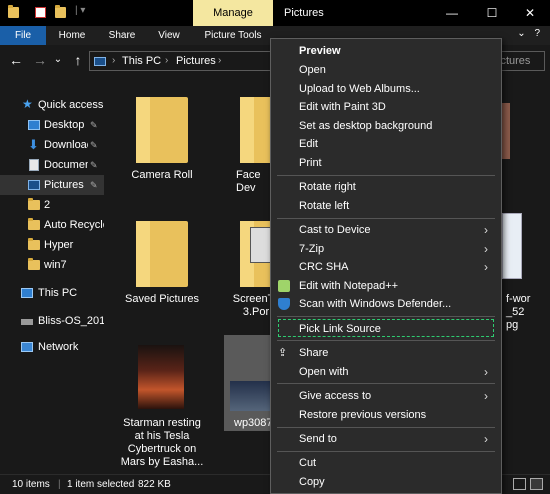  Describe the element at coordinates (324, 372) in the screenshot. I see `menu-item-label: Open with` at that location.